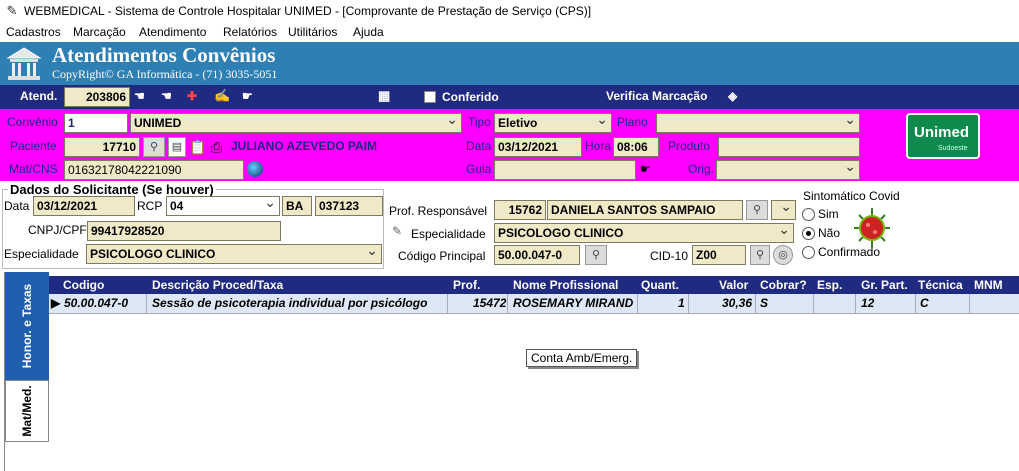 The image size is (1019, 471). What do you see at coordinates (636, 147) in the screenshot?
I see `hora-field: 08:06` at bounding box center [636, 147].